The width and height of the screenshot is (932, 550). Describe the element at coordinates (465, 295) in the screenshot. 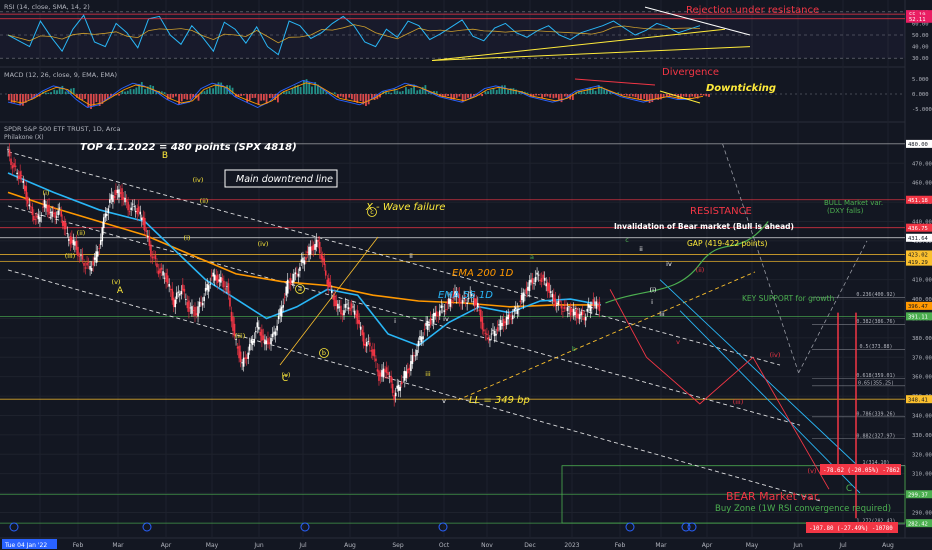

I see `ema55-note: EMA 55 1D` at that location.